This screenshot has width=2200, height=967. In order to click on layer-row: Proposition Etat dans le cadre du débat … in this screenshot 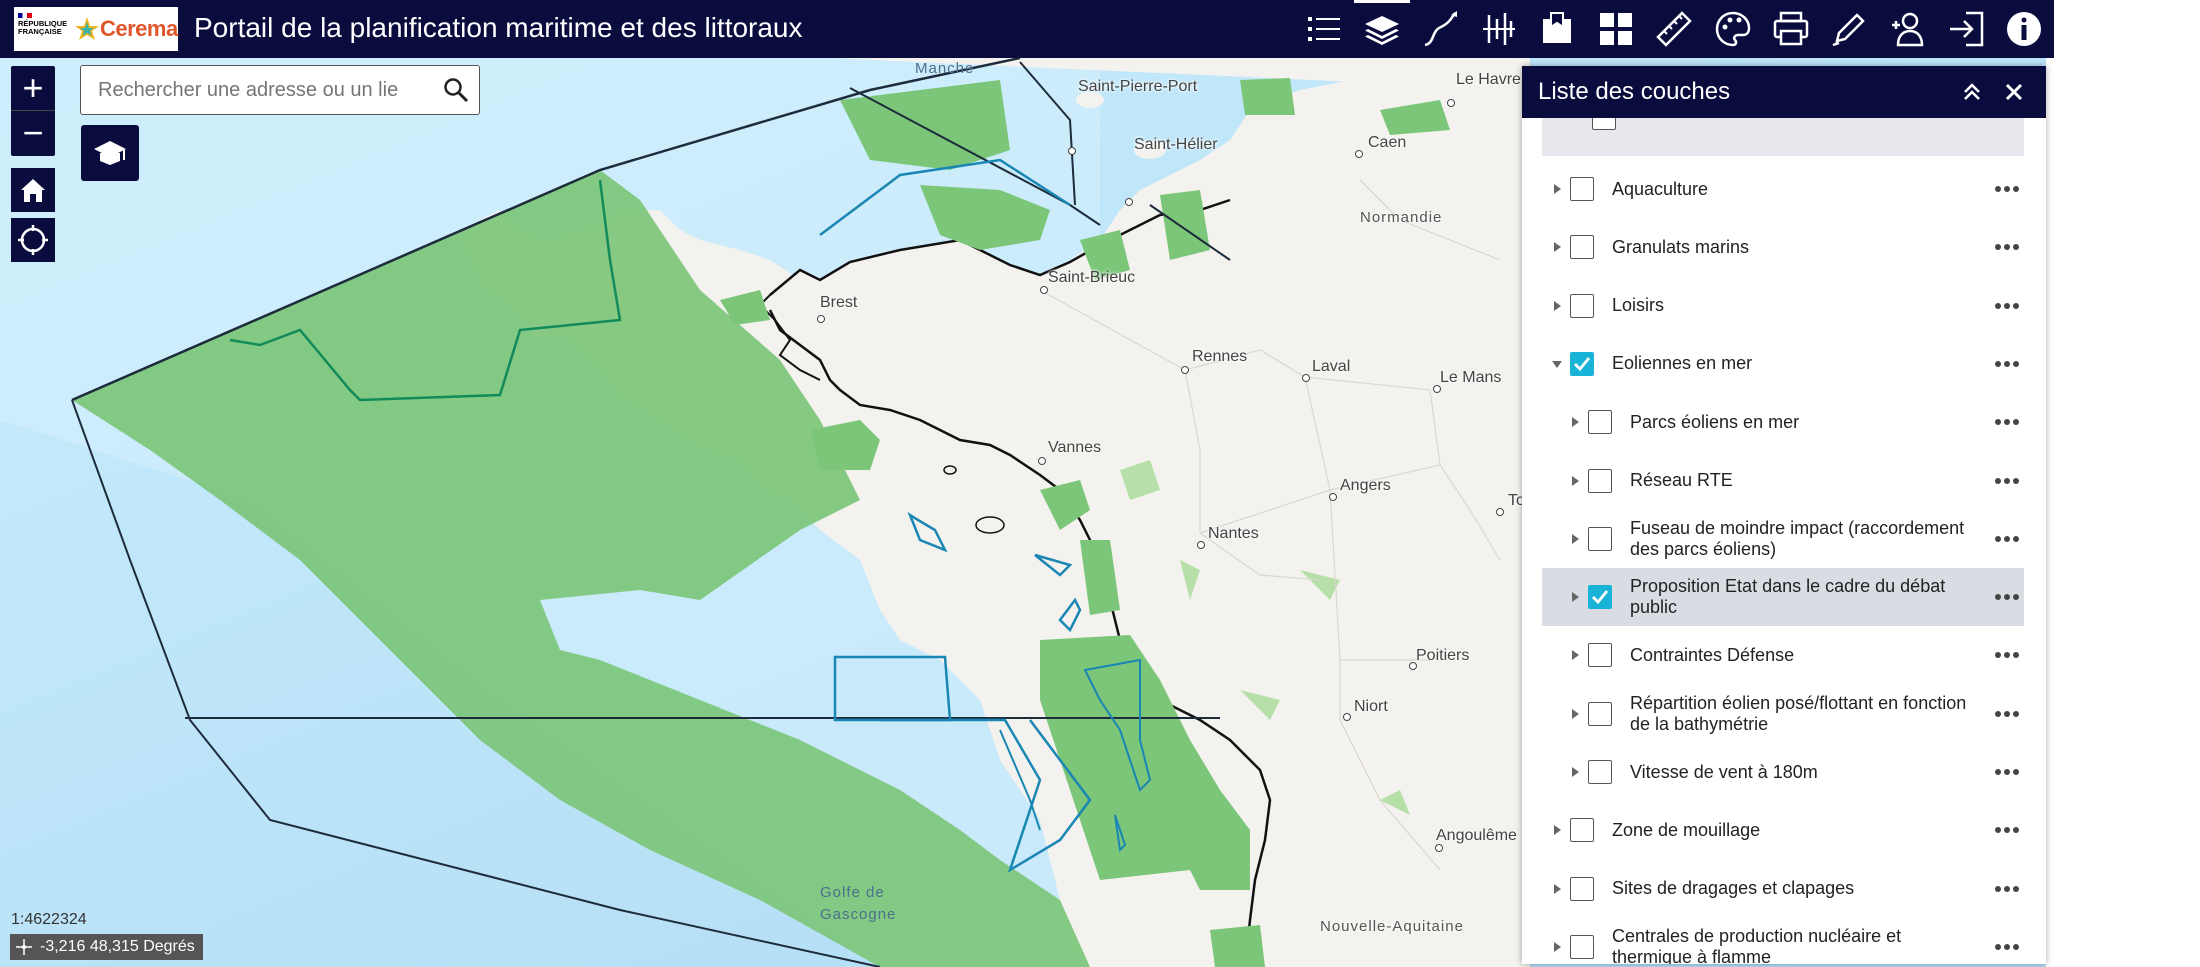, I will do `click(1783, 597)`.